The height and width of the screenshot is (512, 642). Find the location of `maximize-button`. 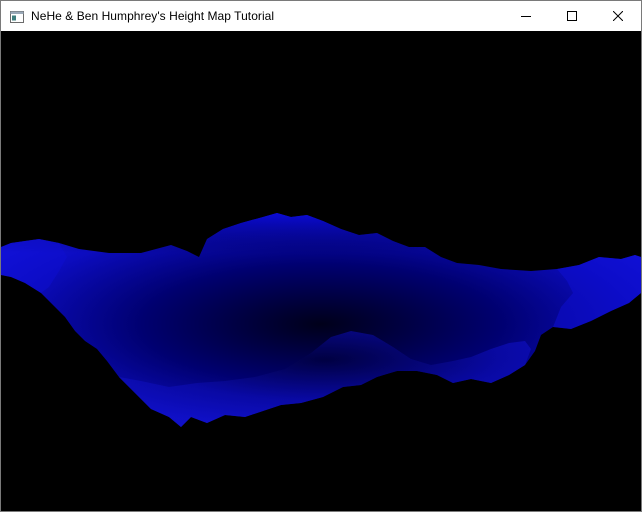

maximize-button is located at coordinates (572, 16).